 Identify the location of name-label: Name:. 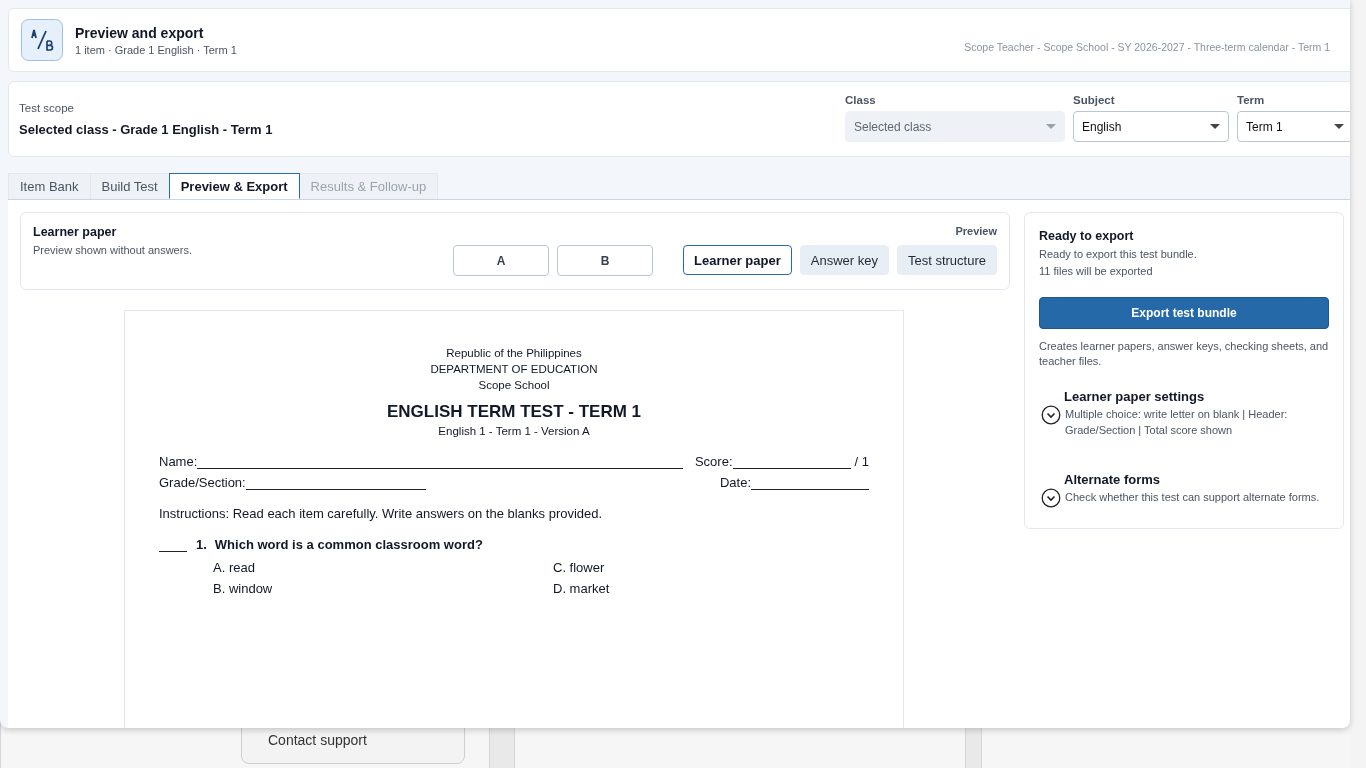
(178, 461).